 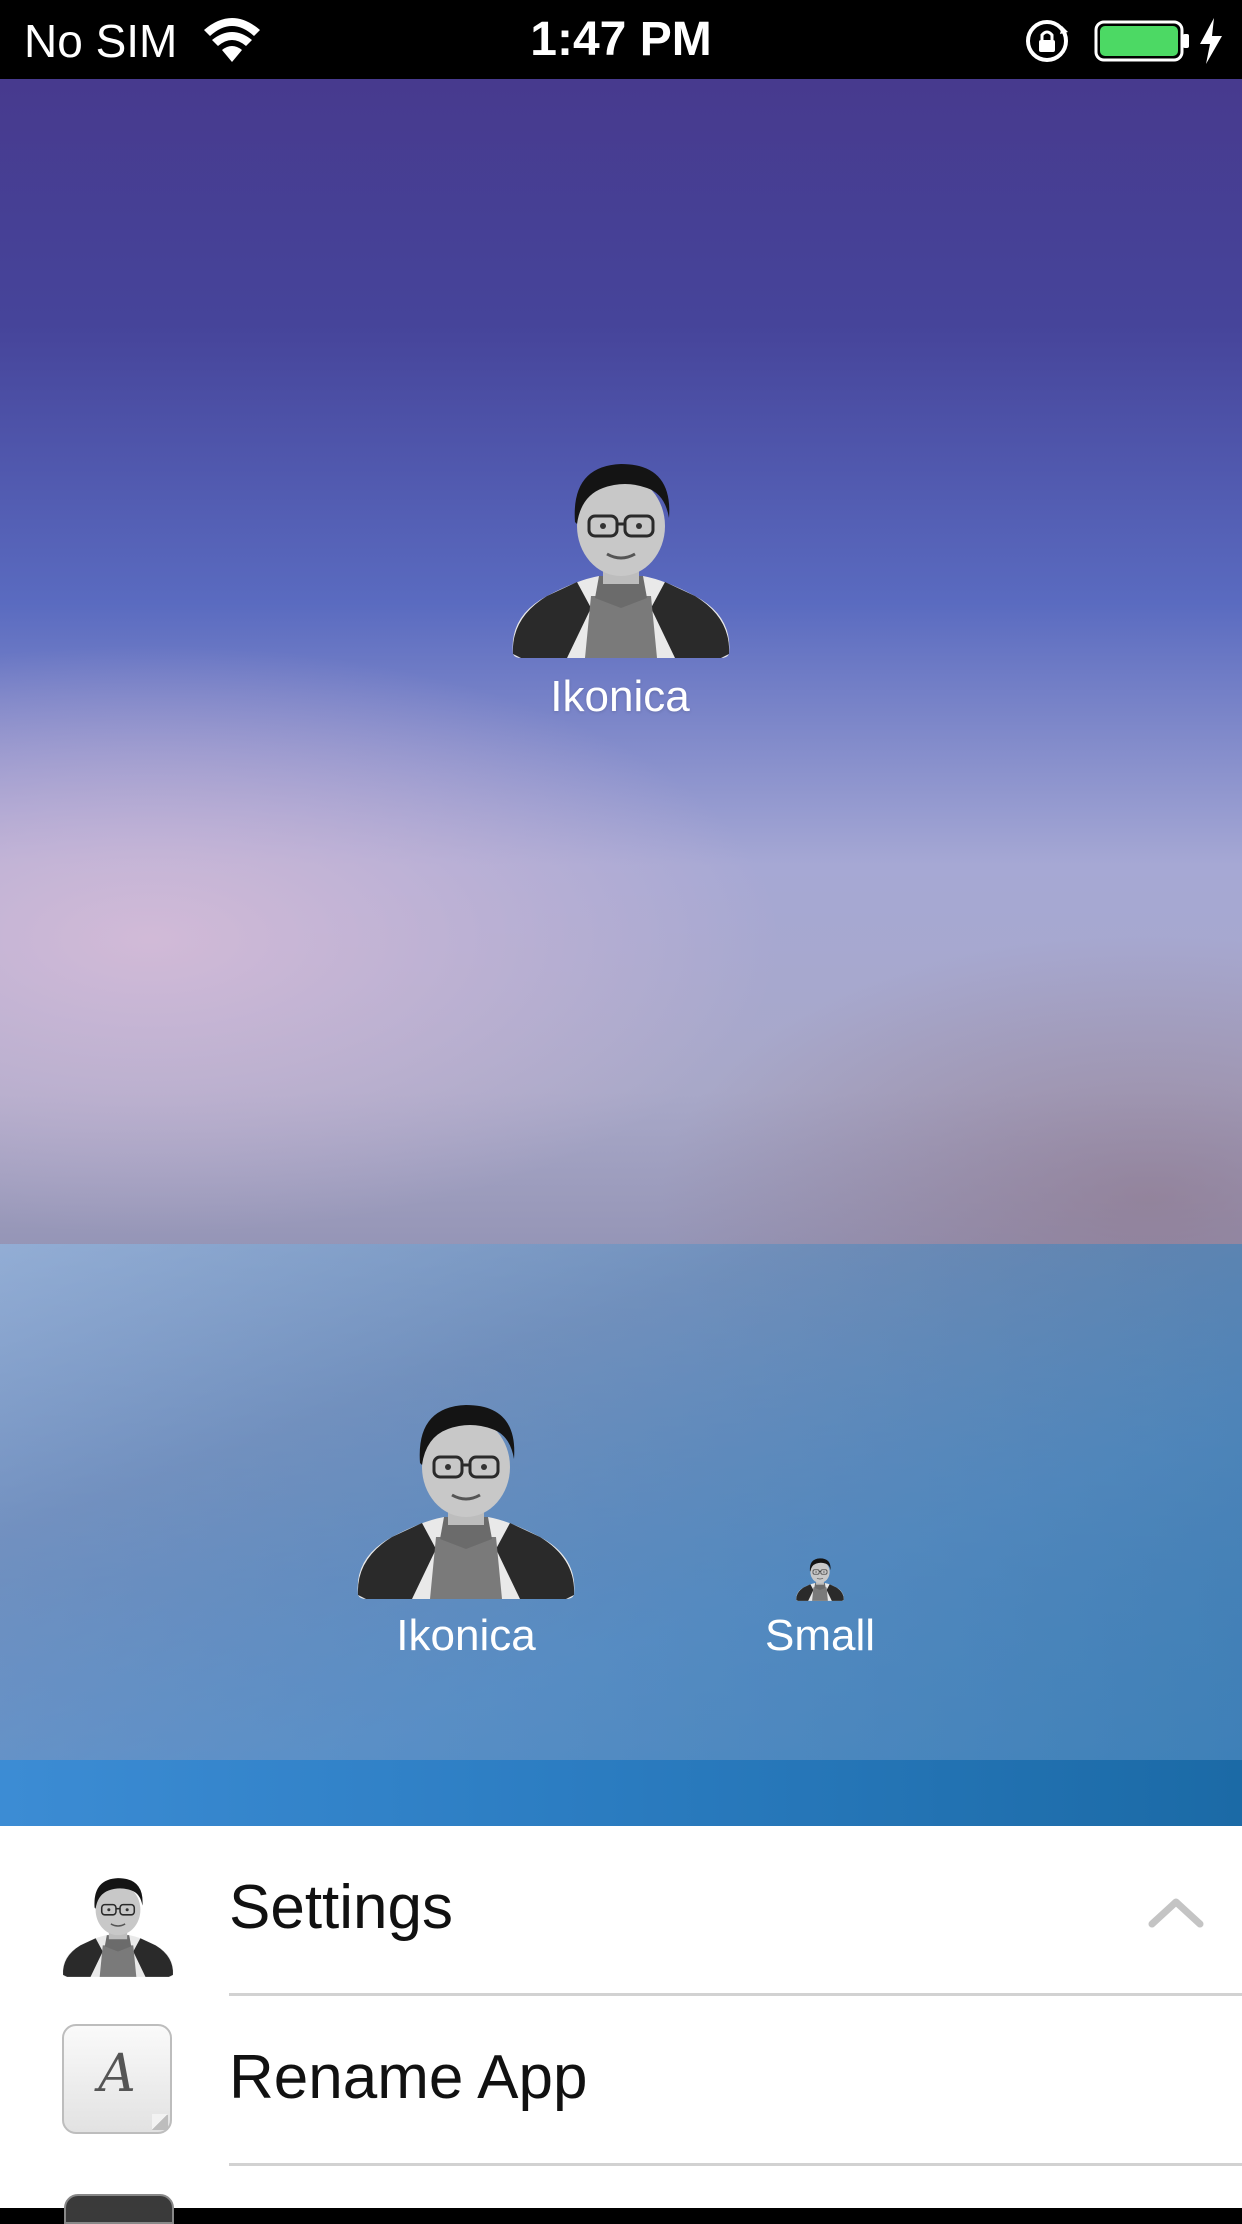 I want to click on chevron-up-icon, so click(x=1176, y=1912).